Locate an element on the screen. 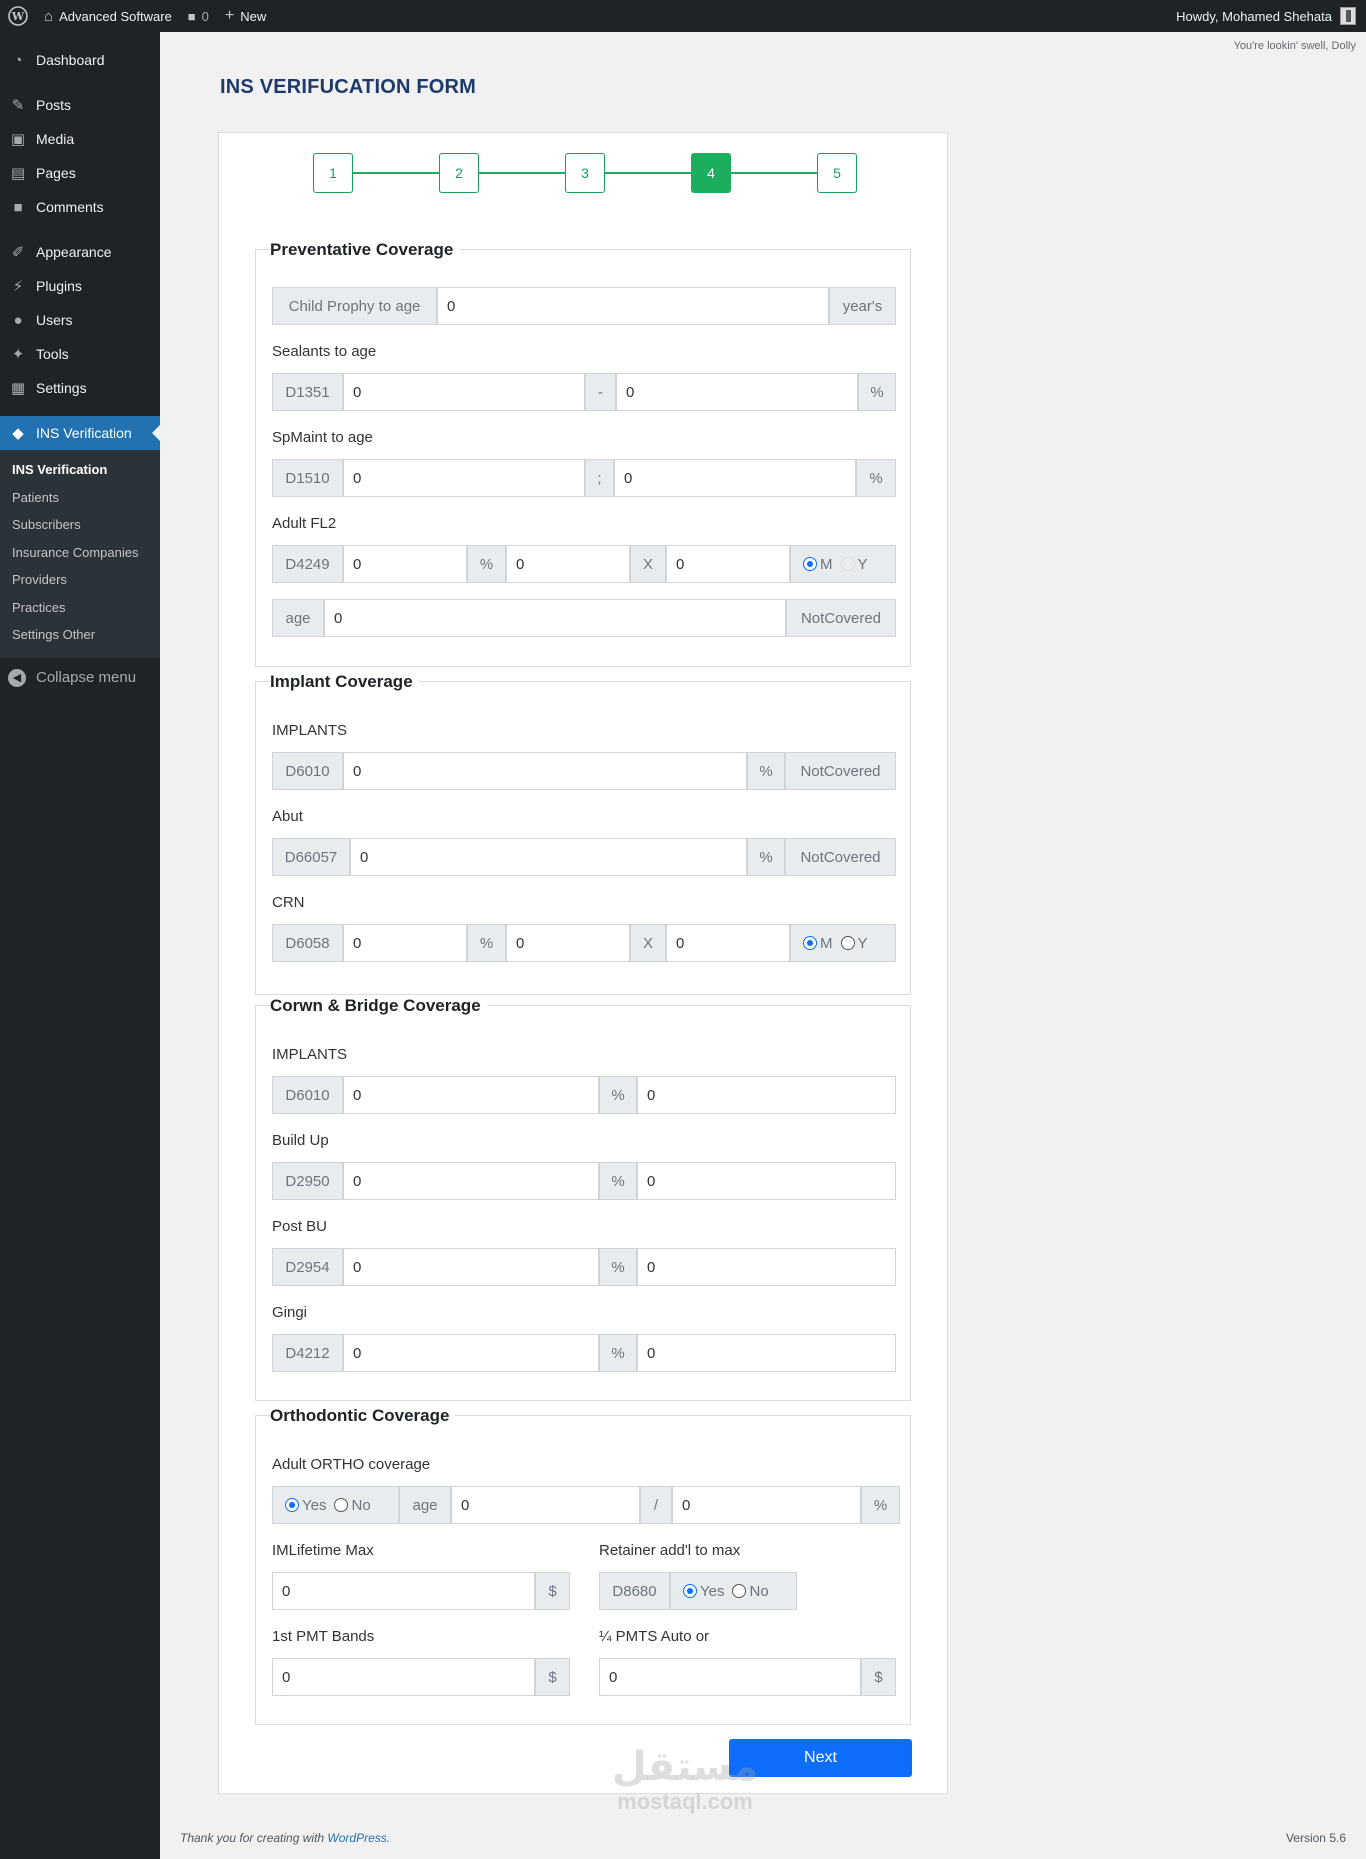 The image size is (1366, 1859). orthodontic-coverage-legend: Orthodontic Coverage is located at coordinates (363, 1416).